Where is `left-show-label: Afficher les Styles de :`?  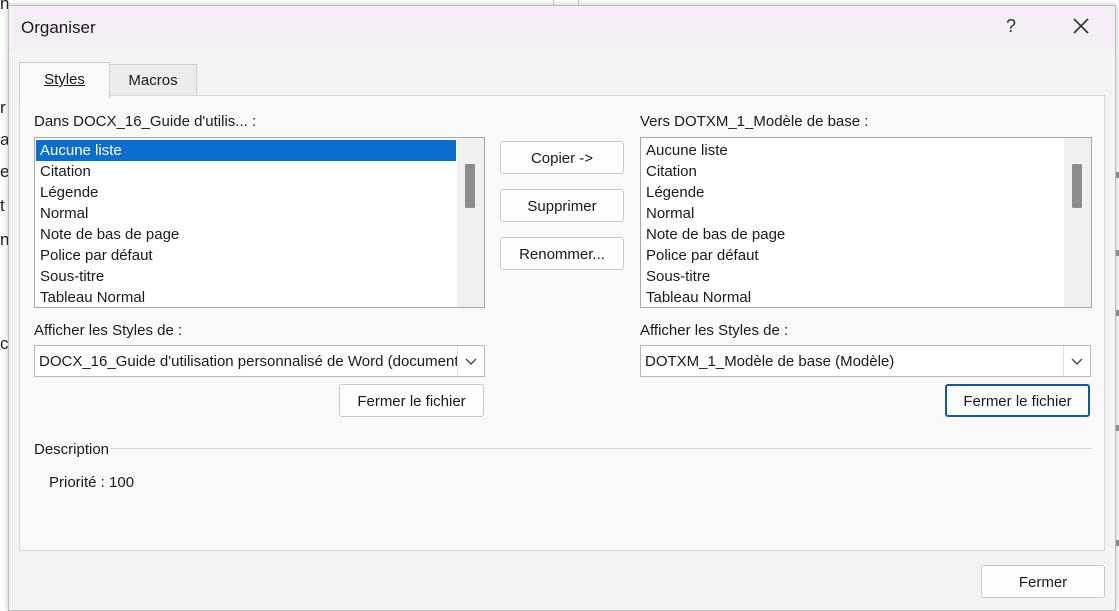
left-show-label: Afficher les Styles de : is located at coordinates (108, 330).